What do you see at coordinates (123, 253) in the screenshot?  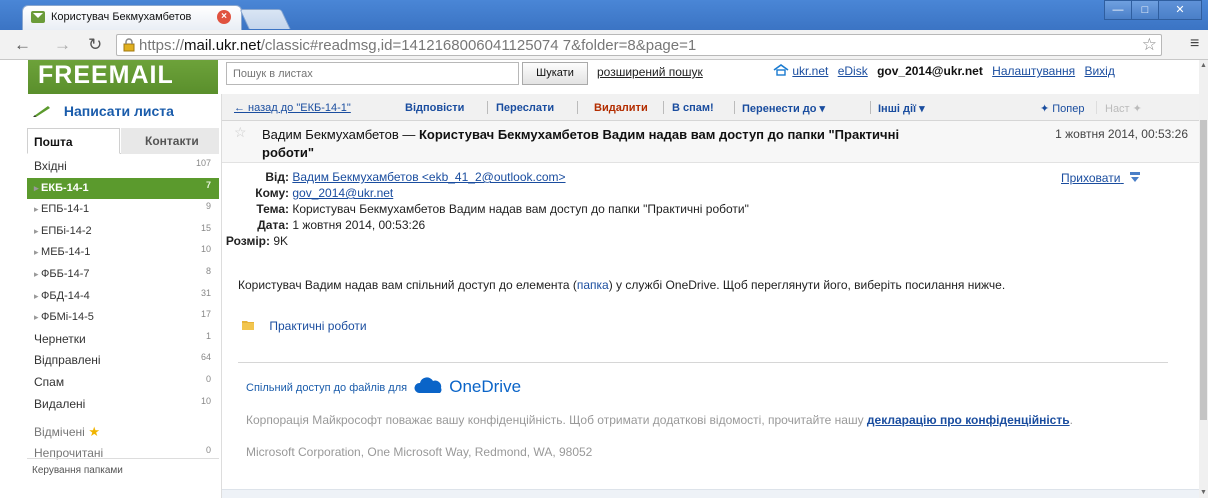 I see `folder-item: МЕБ-14-110` at bounding box center [123, 253].